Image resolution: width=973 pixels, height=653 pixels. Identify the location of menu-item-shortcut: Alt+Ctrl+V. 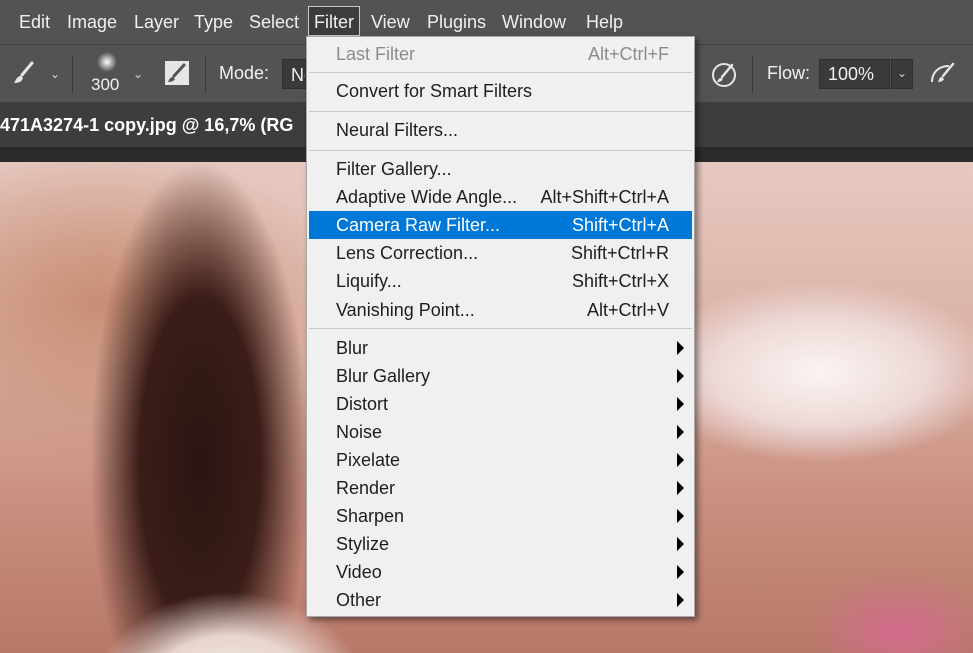
(627, 310).